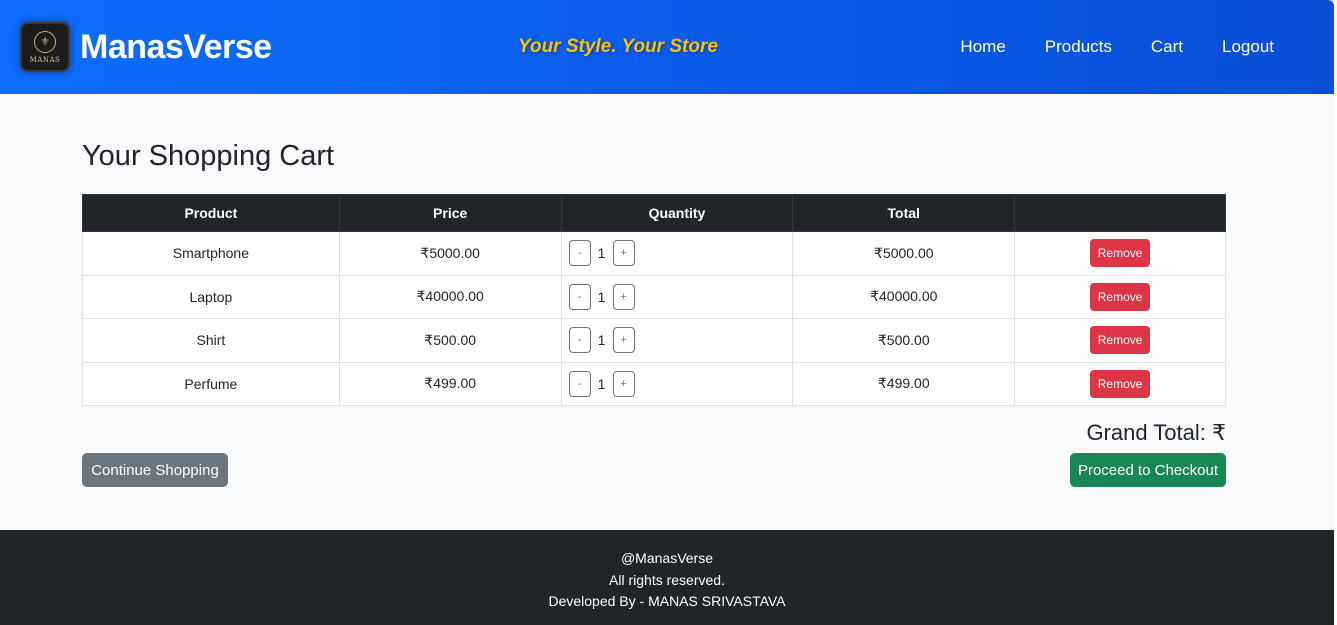 The width and height of the screenshot is (1337, 625). I want to click on table-row: Perfume ₹499.00 - 1 + ₹499.00 Remove, so click(654, 383).